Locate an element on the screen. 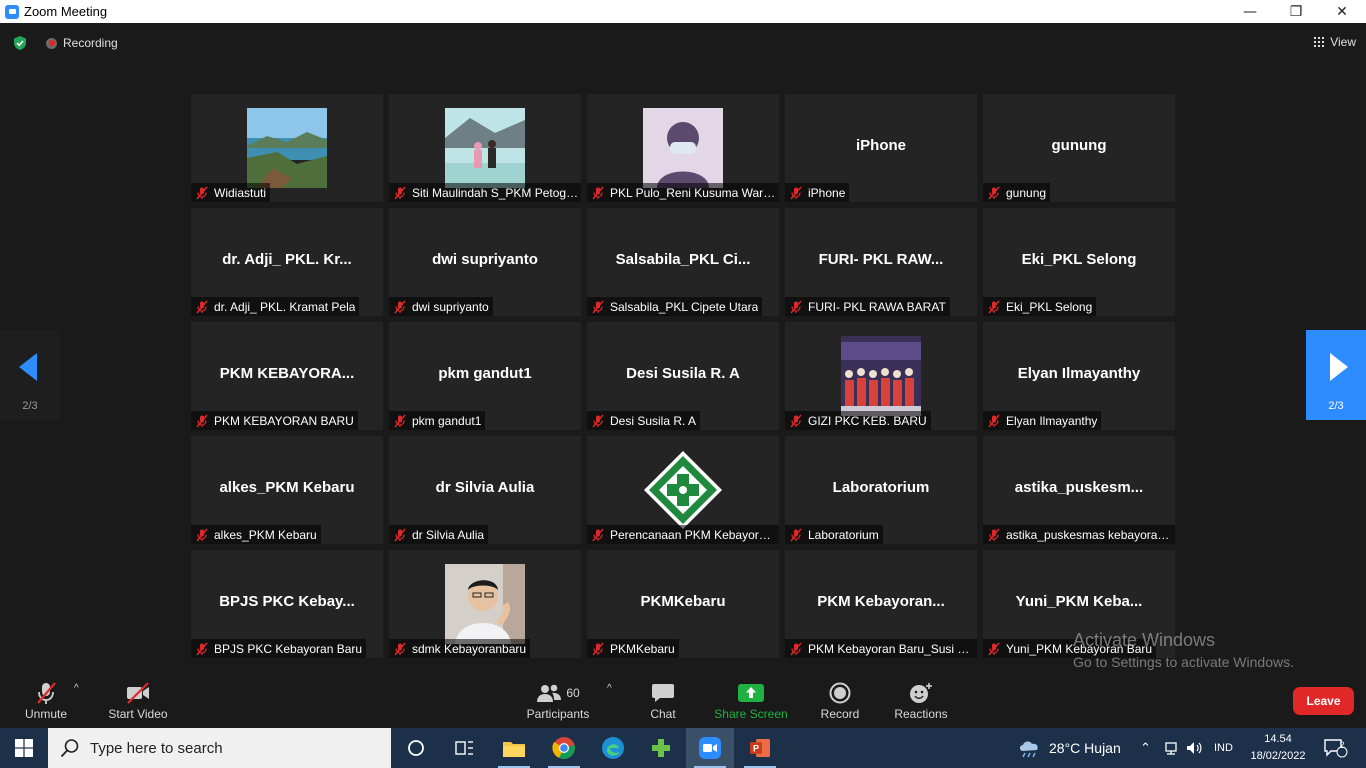 The height and width of the screenshot is (768, 1366). close-button: ✕ is located at coordinates (1342, 11).